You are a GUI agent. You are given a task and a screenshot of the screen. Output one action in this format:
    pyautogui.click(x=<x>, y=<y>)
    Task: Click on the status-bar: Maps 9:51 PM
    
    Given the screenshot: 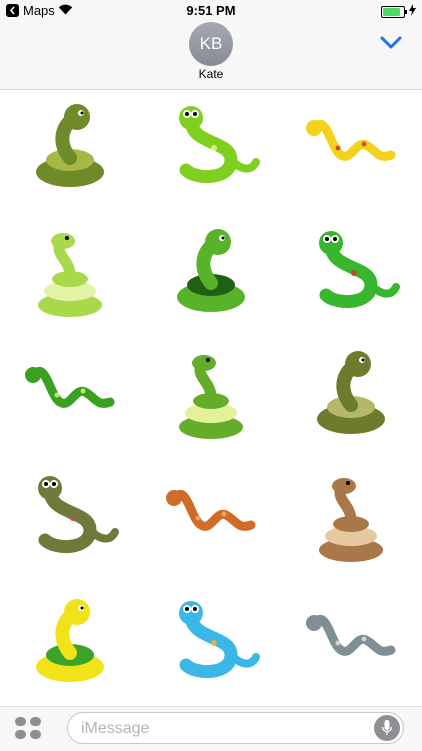 What is the action you would take?
    pyautogui.click(x=211, y=11)
    